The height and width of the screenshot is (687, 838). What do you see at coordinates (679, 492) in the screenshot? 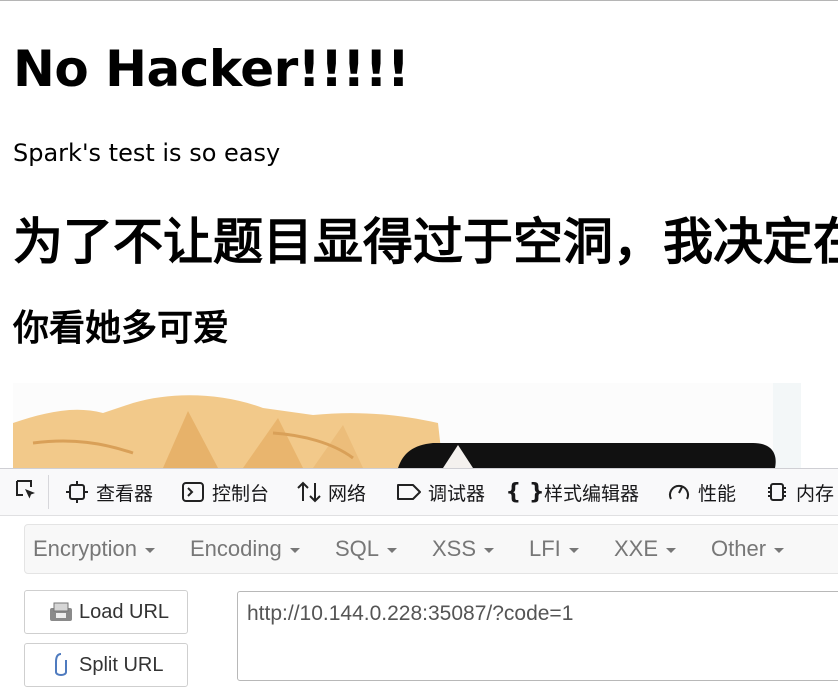
I see `performance-icon` at bounding box center [679, 492].